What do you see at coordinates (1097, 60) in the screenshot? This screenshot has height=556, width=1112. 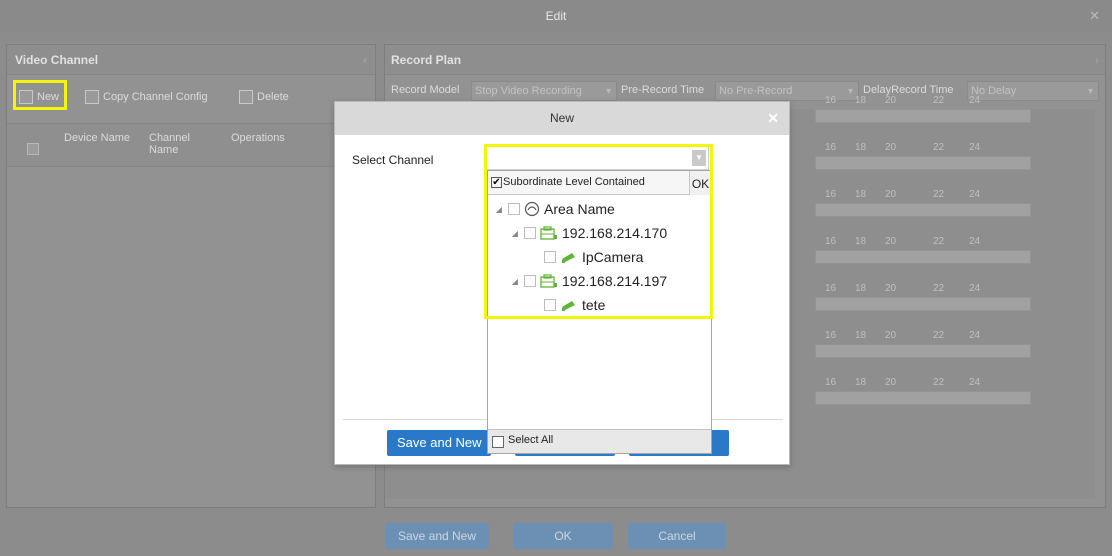 I see `collapse-right-icon: ›` at bounding box center [1097, 60].